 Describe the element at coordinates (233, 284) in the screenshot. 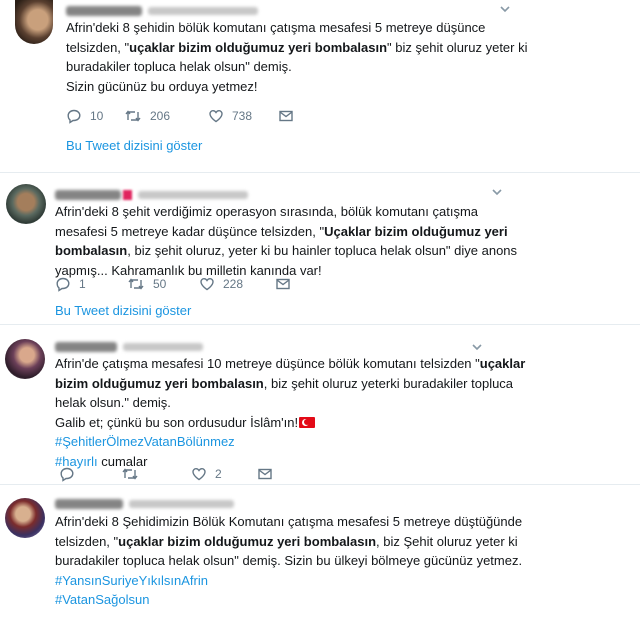

I see `like-count: 228` at that location.